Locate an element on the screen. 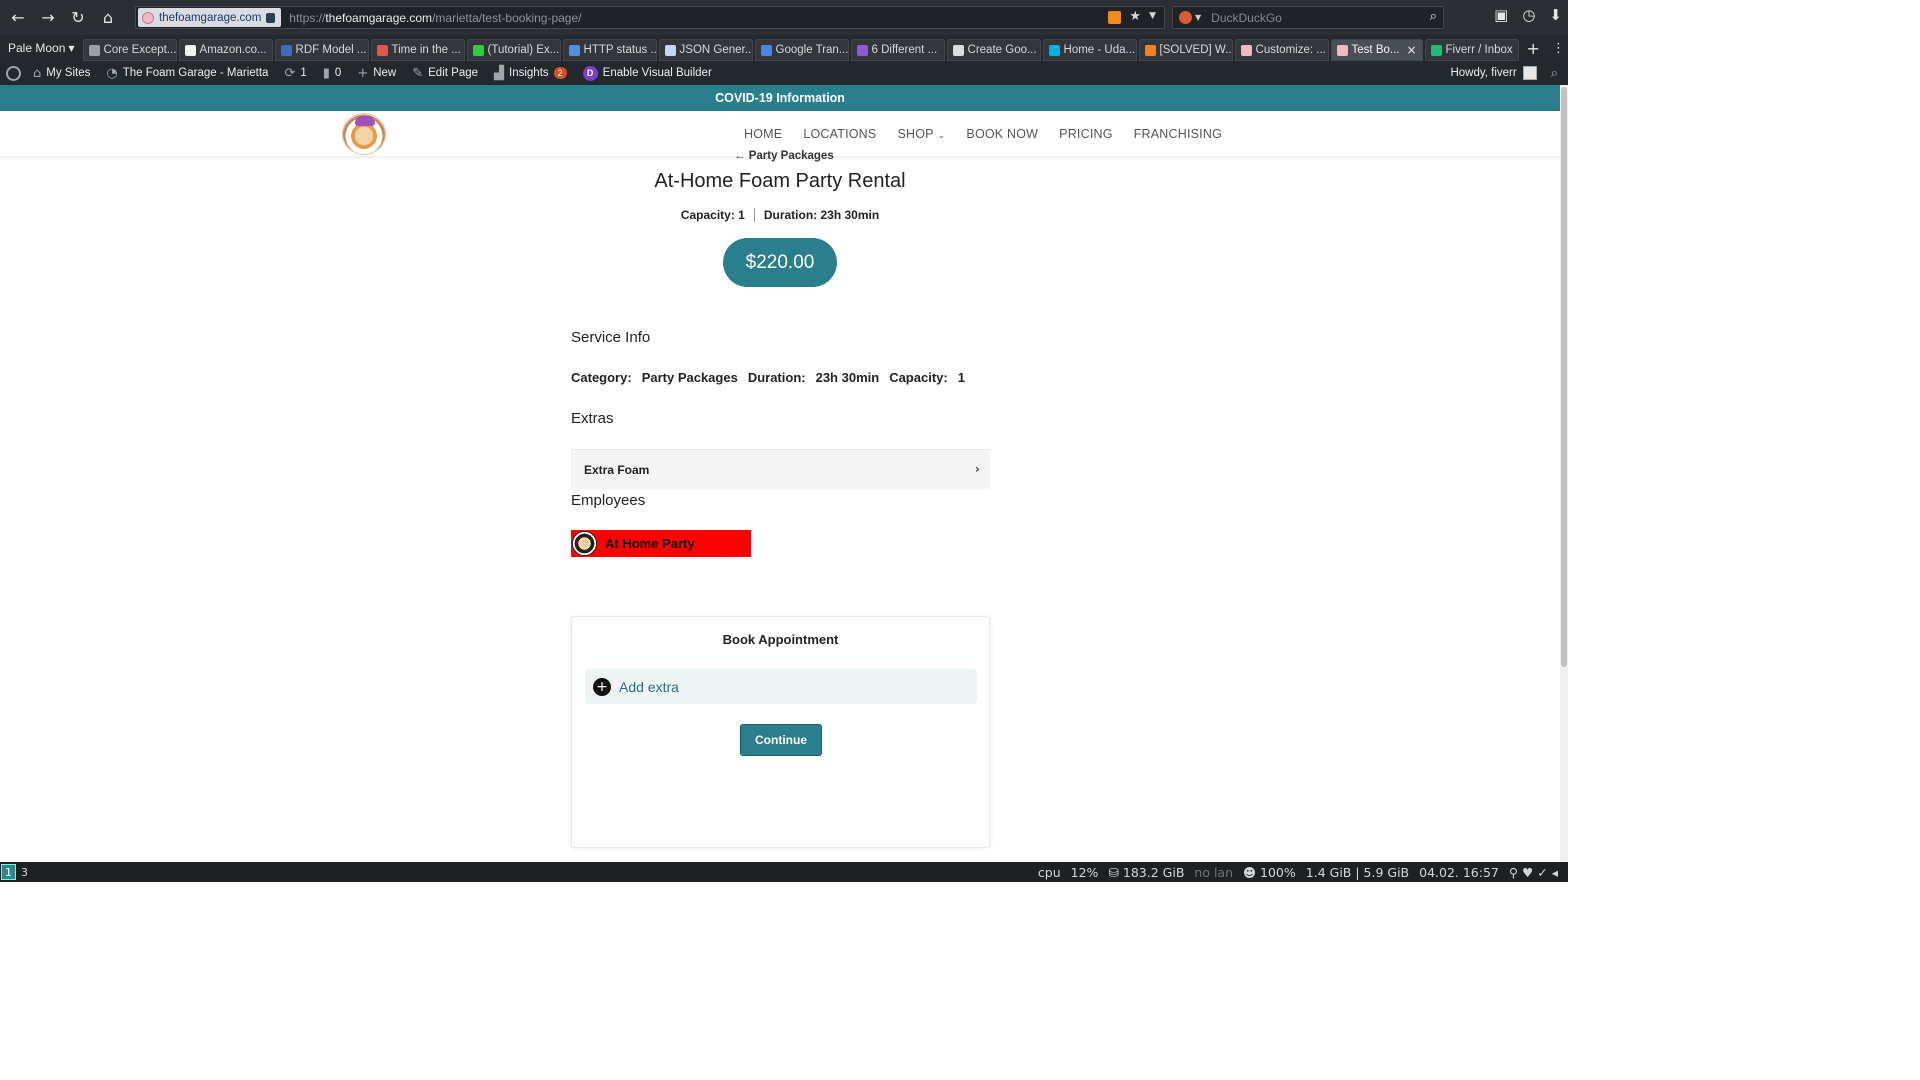  insights-label: Insights is located at coordinates (529, 73).